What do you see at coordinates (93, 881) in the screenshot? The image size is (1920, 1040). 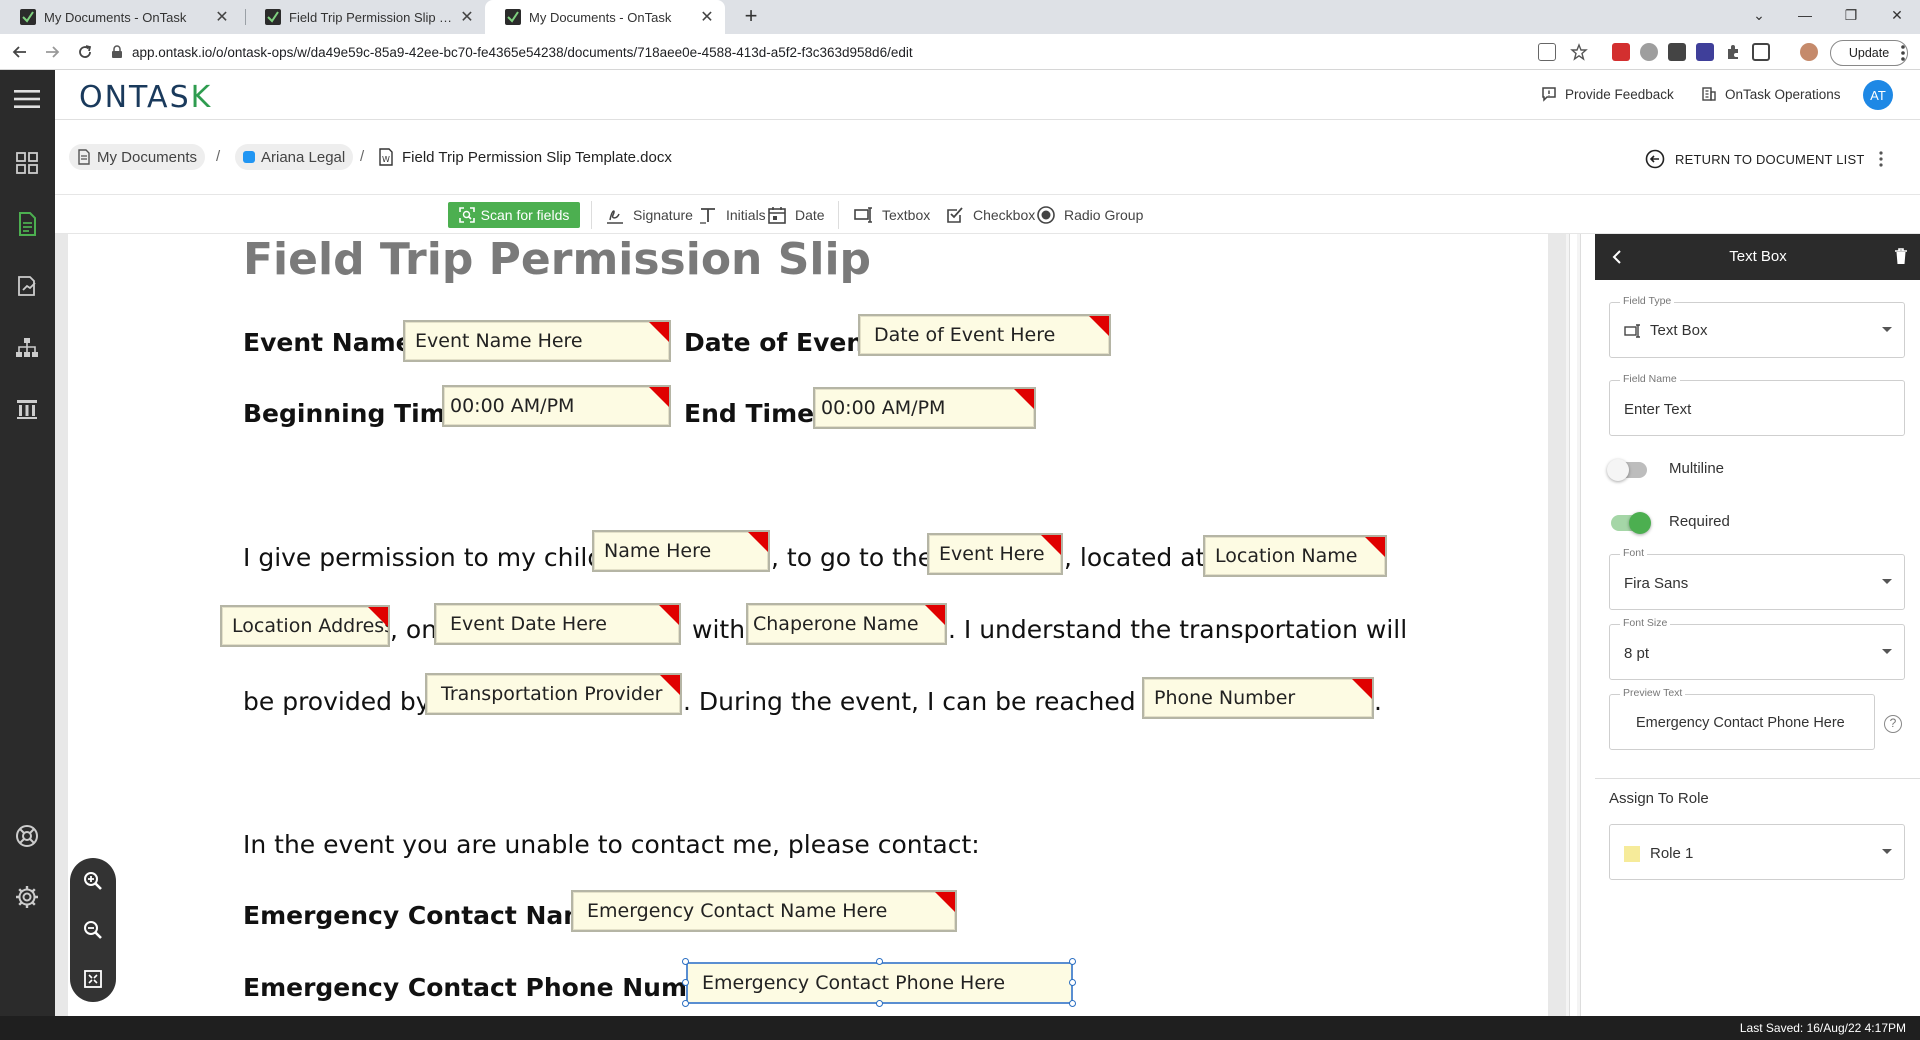 I see `zoom-in-icon` at bounding box center [93, 881].